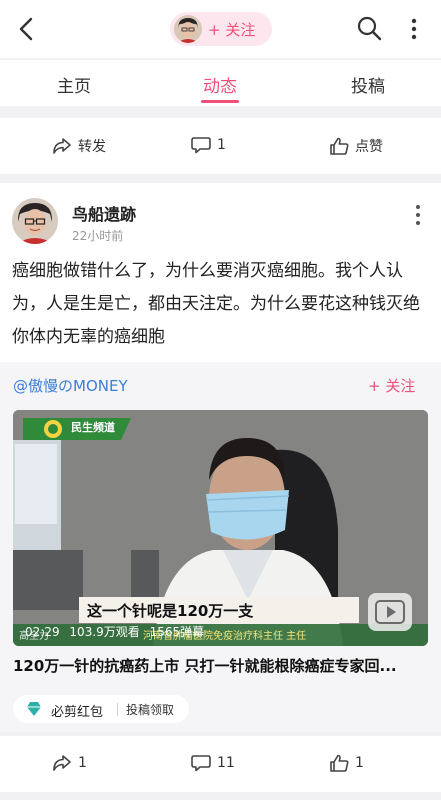  What do you see at coordinates (220, 101) in the screenshot?
I see `active-tab-indicator` at bounding box center [220, 101].